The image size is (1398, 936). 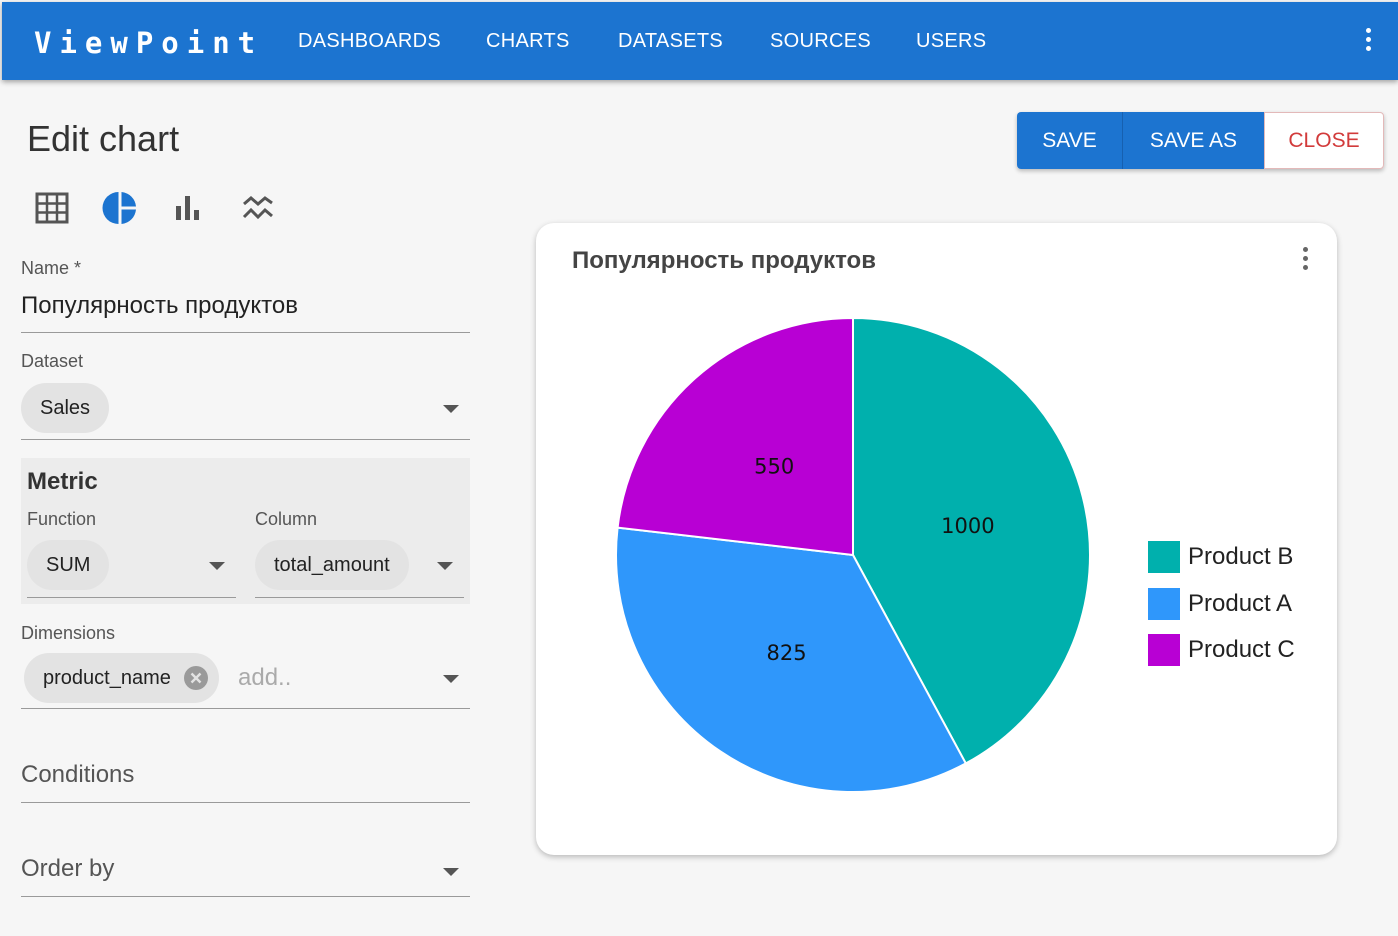 I want to click on nav-datasets: DATASETS, so click(x=670, y=41).